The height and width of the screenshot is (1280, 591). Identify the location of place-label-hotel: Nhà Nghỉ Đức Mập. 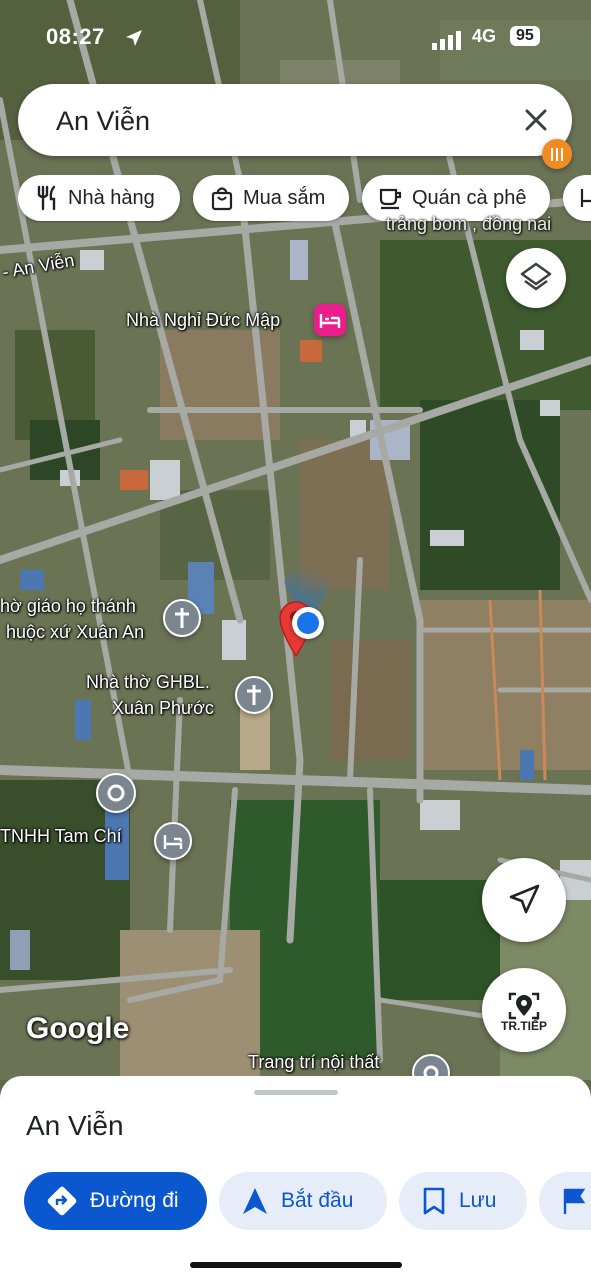
(203, 320).